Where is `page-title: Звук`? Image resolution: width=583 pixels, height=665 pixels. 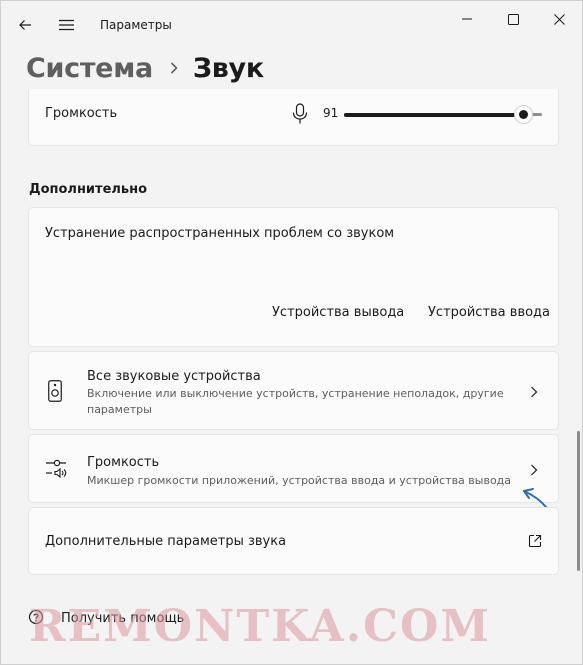 page-title: Звук is located at coordinates (228, 68).